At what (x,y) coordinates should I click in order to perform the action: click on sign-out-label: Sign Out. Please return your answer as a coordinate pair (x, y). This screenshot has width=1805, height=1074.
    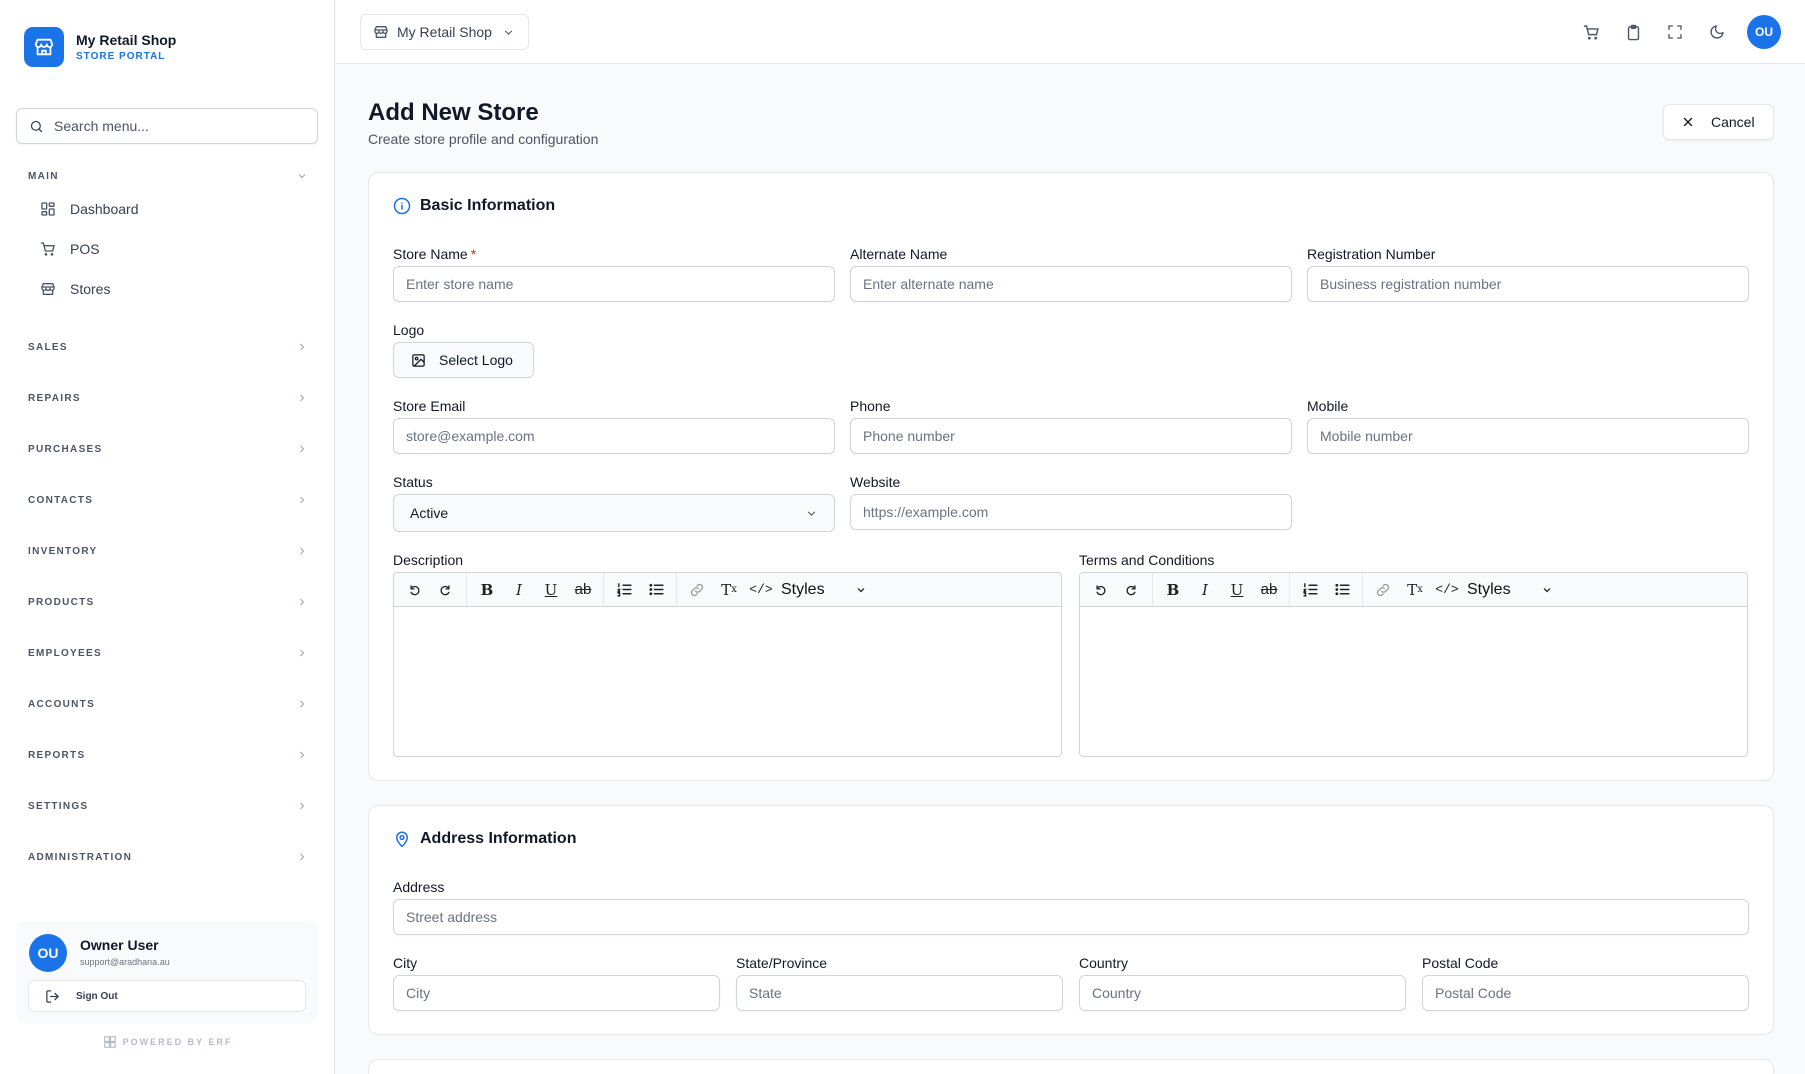
    Looking at the image, I should click on (97, 996).